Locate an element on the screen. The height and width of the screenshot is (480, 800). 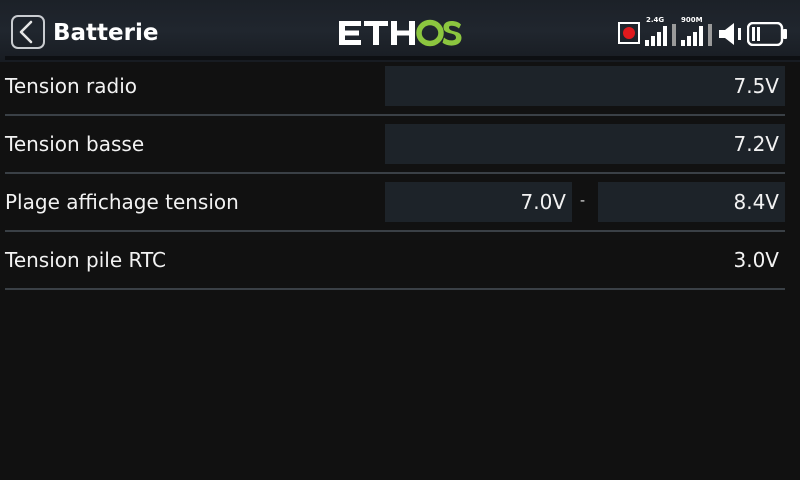
tension-pile-rtc-value: 3.0V is located at coordinates (756, 260).